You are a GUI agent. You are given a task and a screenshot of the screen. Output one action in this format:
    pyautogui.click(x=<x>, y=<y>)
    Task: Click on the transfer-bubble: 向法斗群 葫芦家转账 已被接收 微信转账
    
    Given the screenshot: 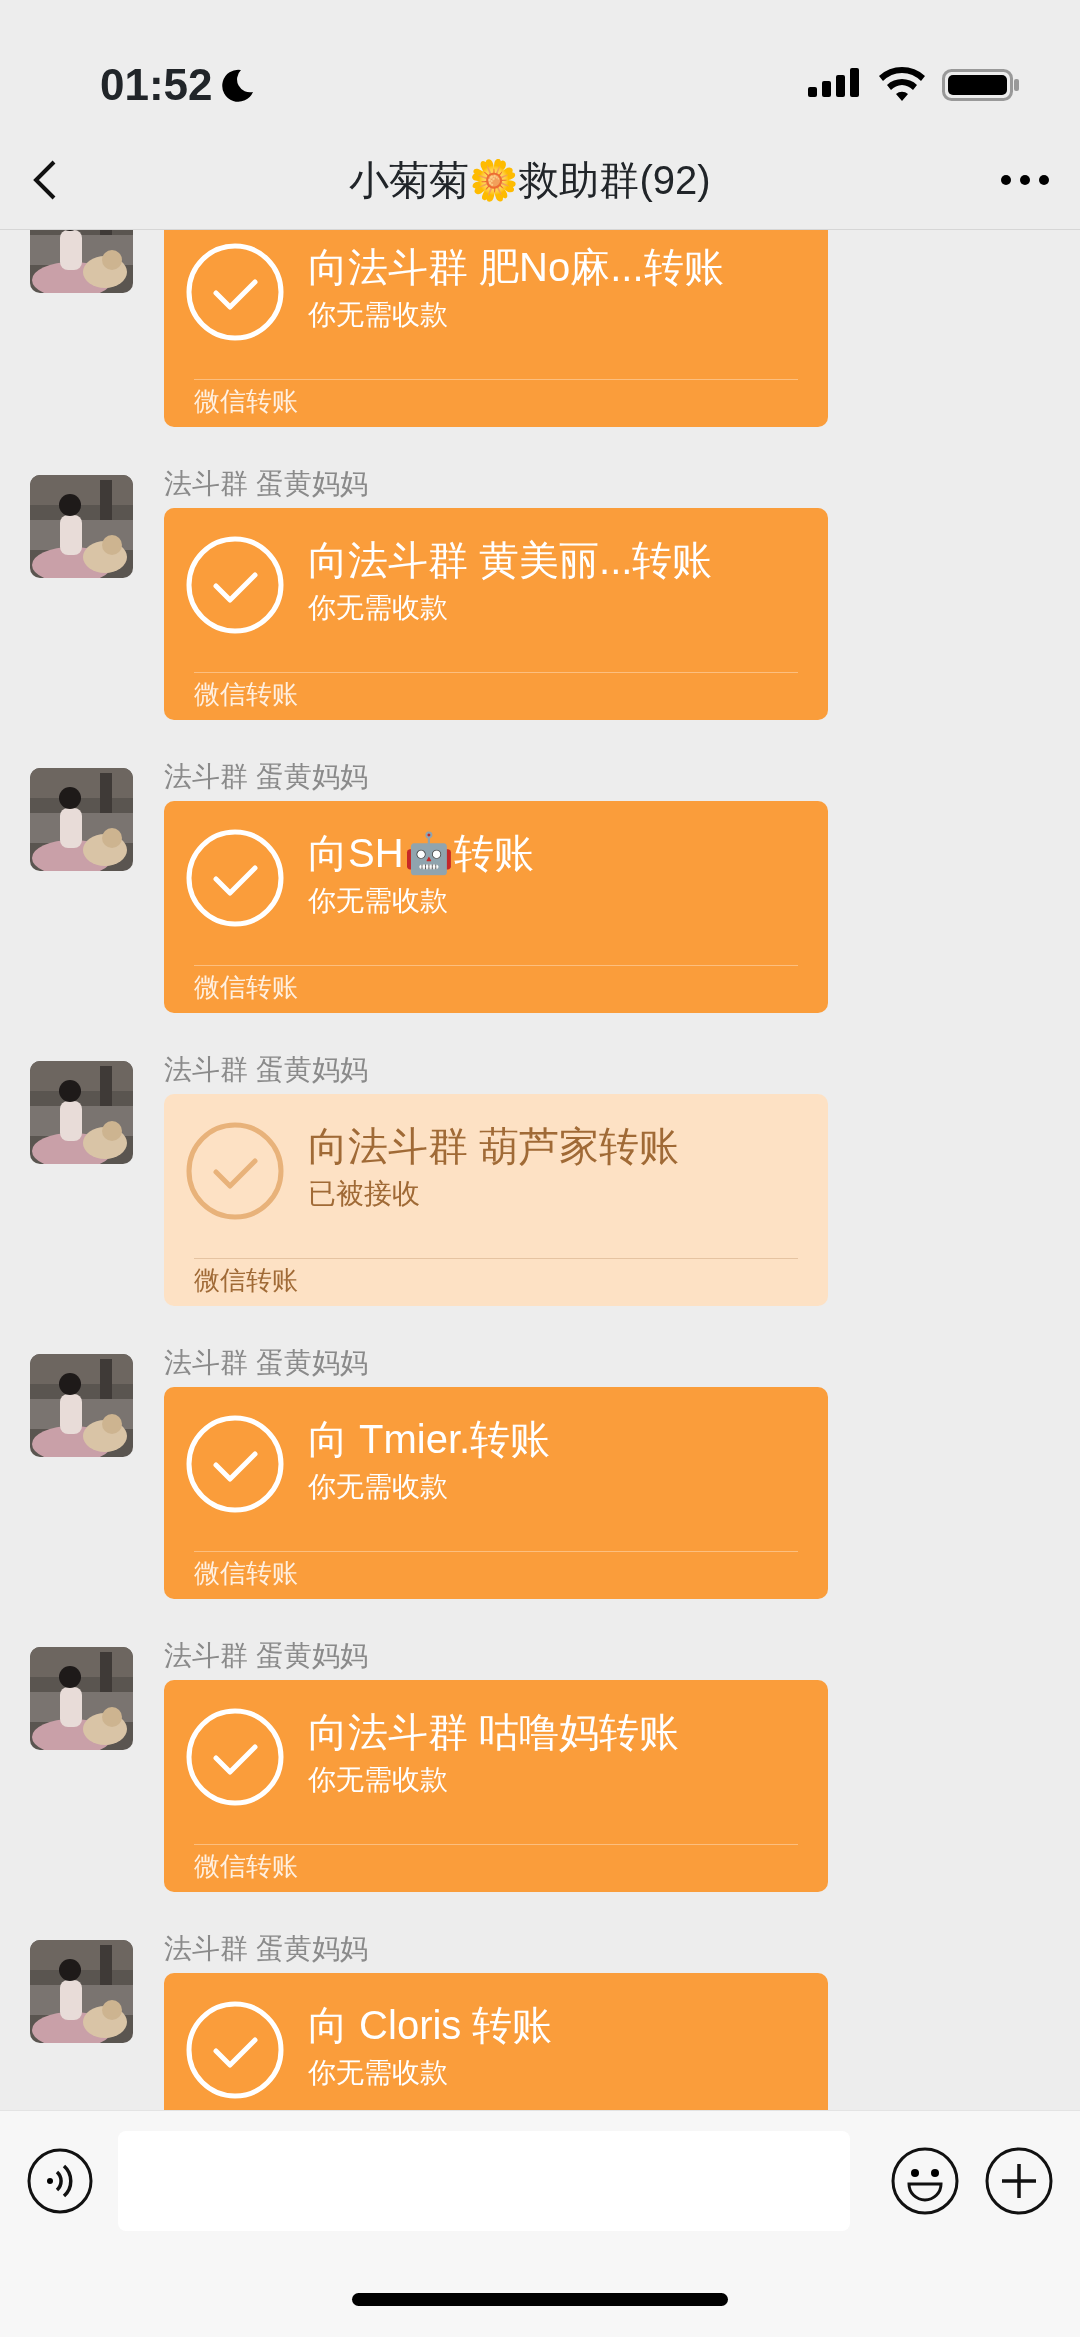 What is the action you would take?
    pyautogui.click(x=496, y=1200)
    